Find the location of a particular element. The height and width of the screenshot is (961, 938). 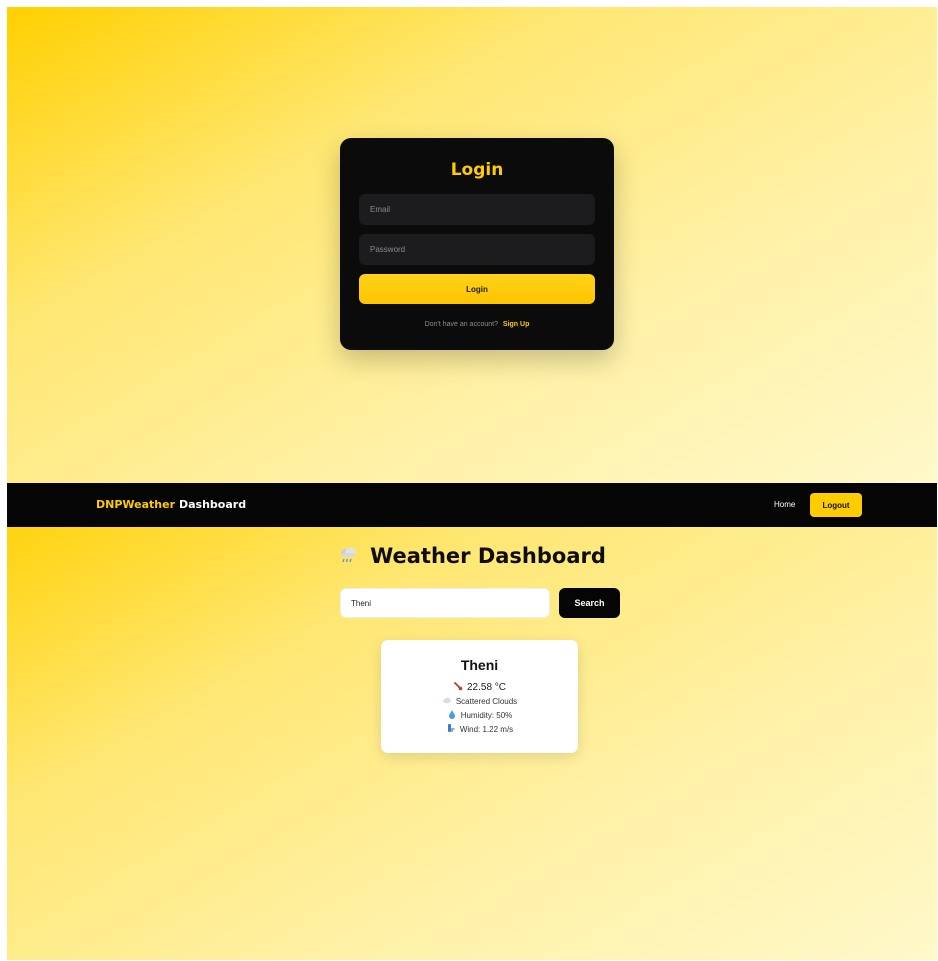

brand-rest: Dashboard is located at coordinates (213, 504).